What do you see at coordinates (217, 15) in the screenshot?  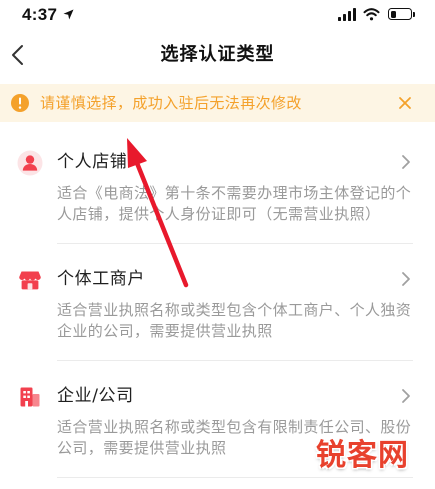 I see `status-bar: 4:37` at bounding box center [217, 15].